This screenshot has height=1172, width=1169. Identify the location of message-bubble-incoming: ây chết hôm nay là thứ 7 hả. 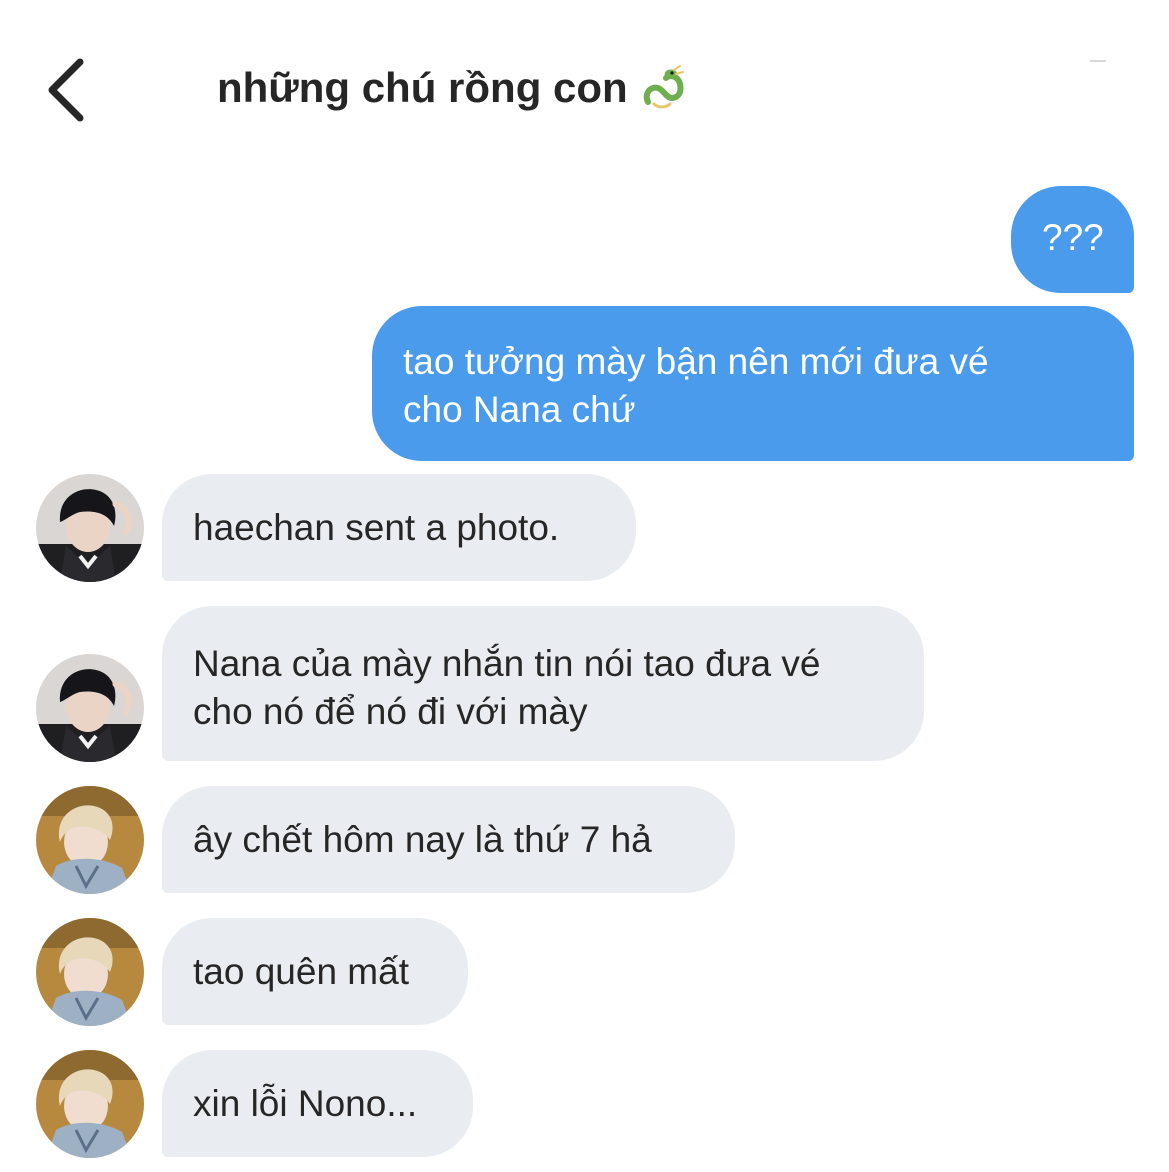
(448, 839).